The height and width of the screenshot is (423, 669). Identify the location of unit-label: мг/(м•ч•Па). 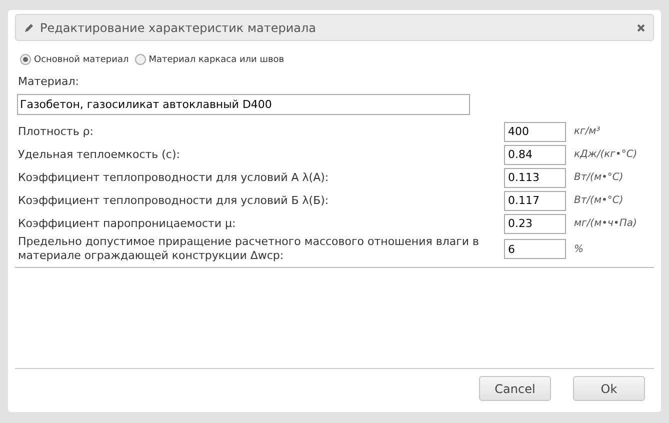
(606, 223).